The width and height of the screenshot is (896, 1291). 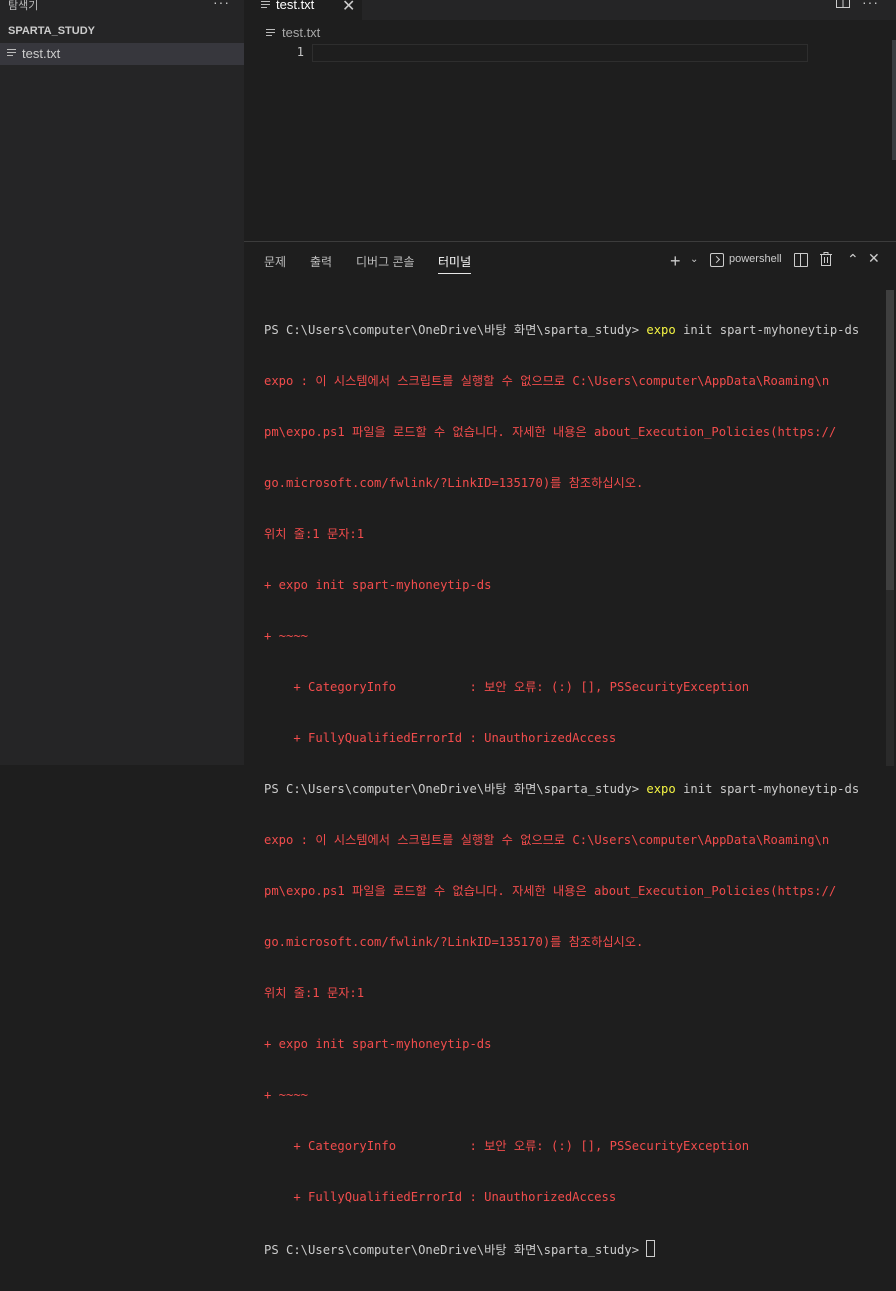 What do you see at coordinates (801, 260) in the screenshot?
I see `split-terminal-icon` at bounding box center [801, 260].